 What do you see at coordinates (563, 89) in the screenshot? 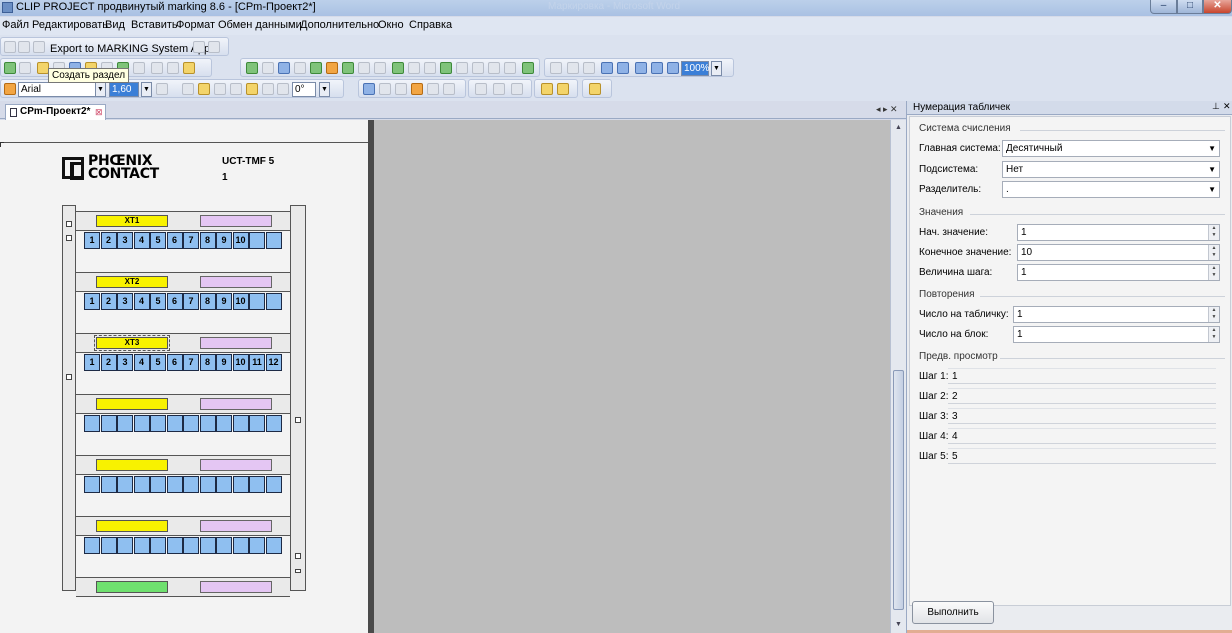
I see `options-icon` at bounding box center [563, 89].